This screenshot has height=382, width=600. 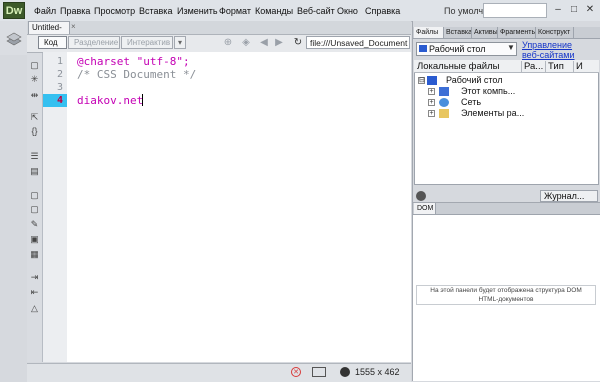 I want to click on dreamweaver-logo: Dw, so click(x=14, y=10).